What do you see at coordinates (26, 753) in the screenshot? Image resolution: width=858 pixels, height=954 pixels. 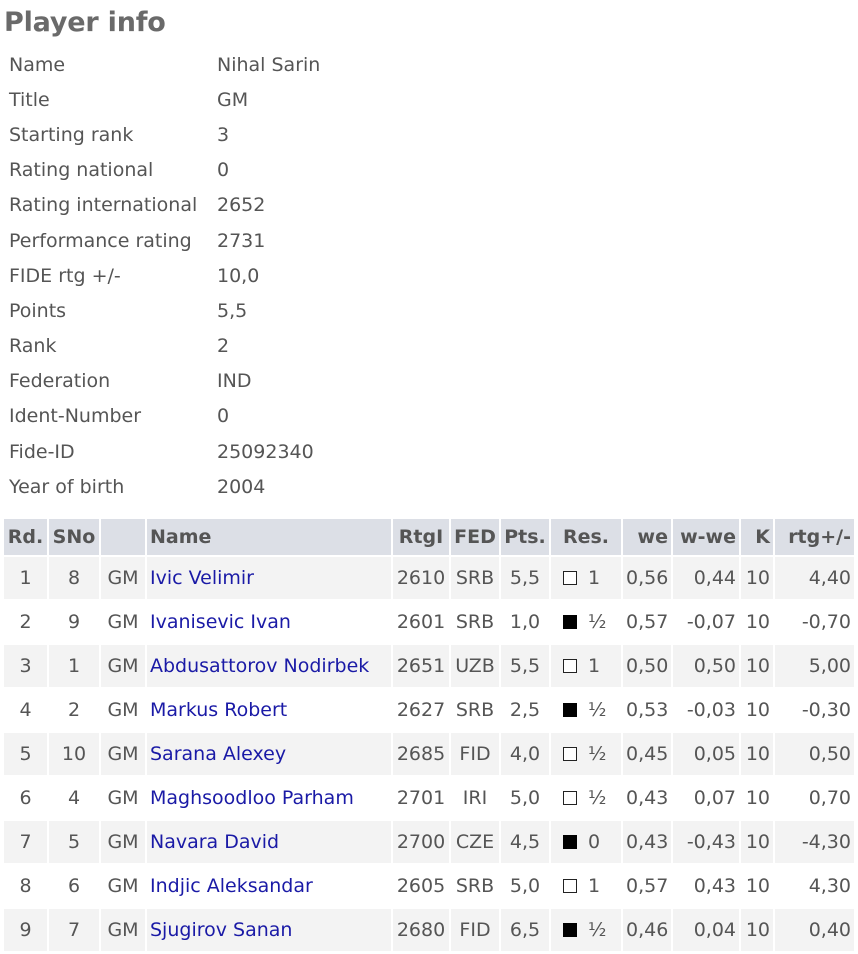 I see `cell-round: 5` at bounding box center [26, 753].